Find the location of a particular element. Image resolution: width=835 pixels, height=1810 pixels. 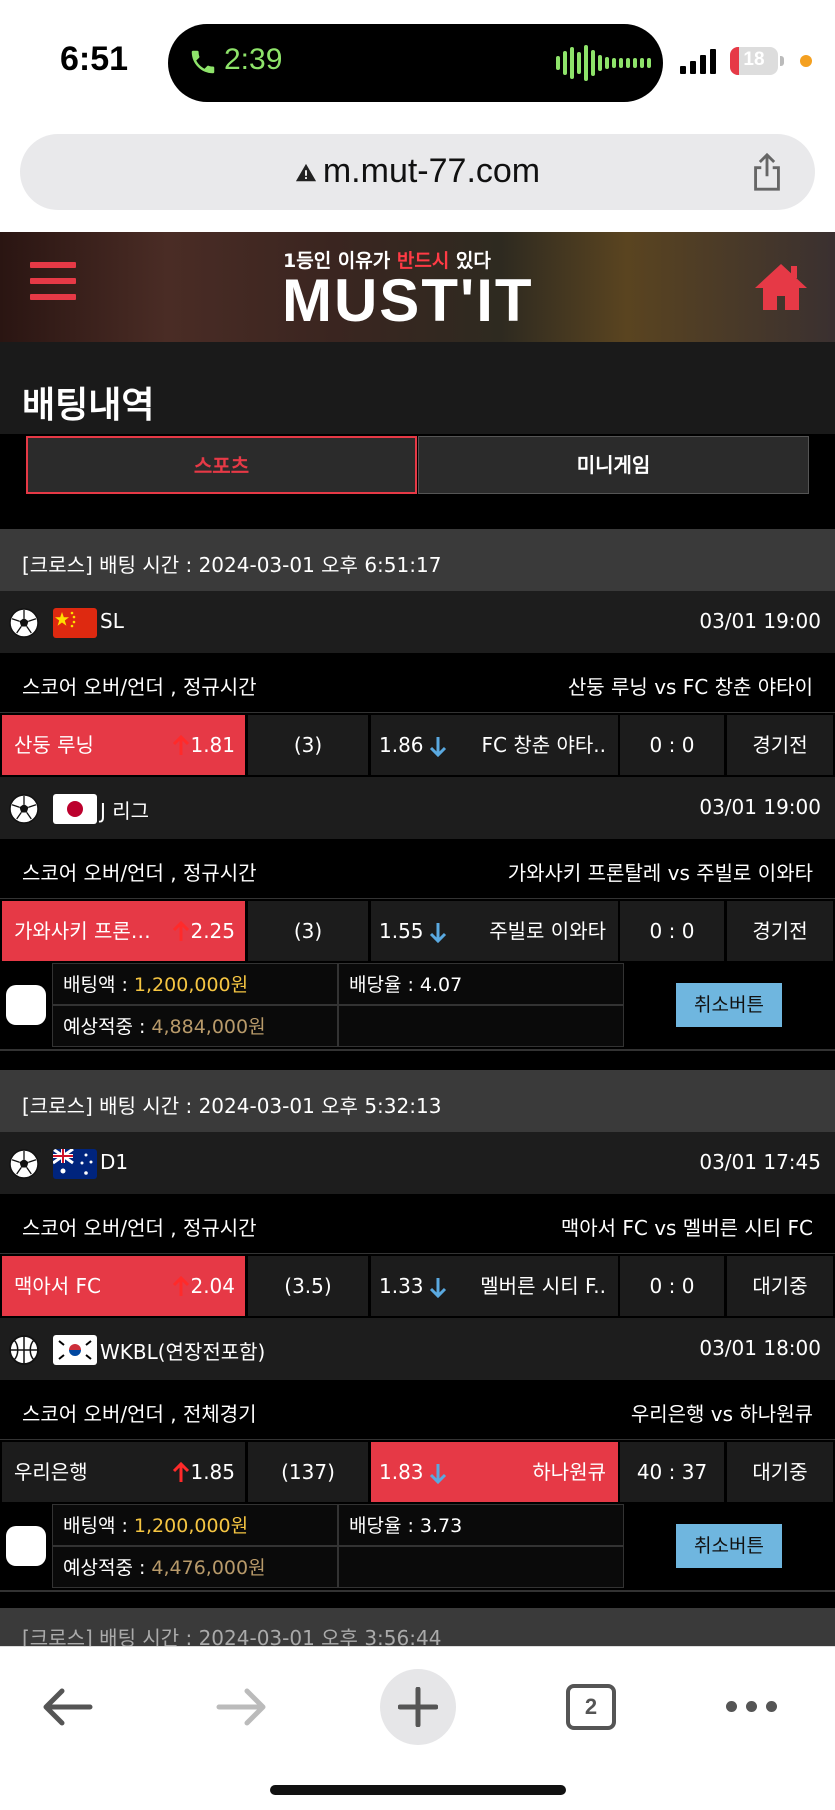

browser-toolbar: 2 is located at coordinates (417, 1728).